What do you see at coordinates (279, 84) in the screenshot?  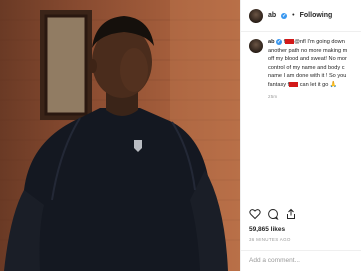 I see `caption-line6-start: fantasy f` at bounding box center [279, 84].